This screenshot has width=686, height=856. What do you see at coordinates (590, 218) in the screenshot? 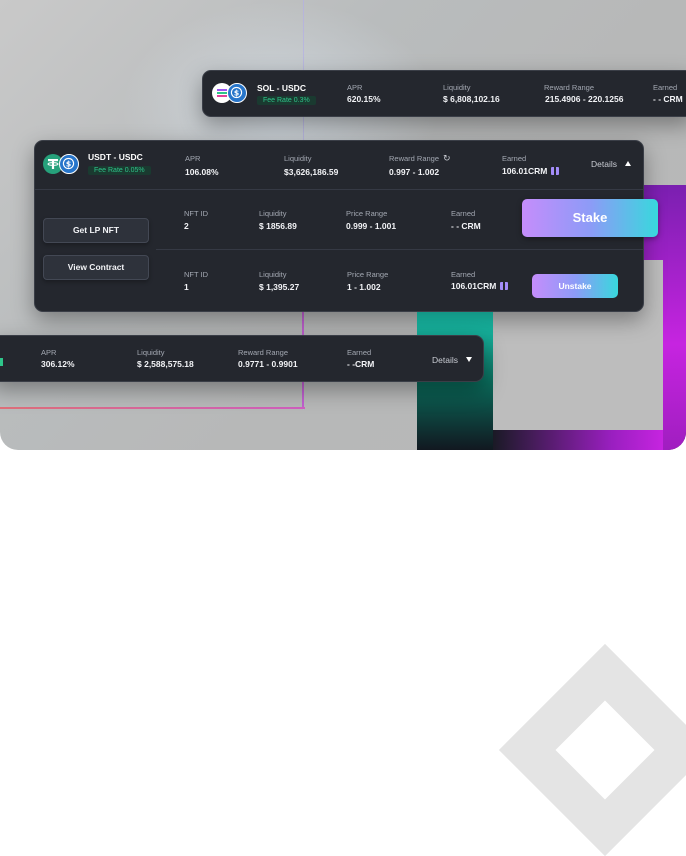
I see `stake-button: Stake` at bounding box center [590, 218].